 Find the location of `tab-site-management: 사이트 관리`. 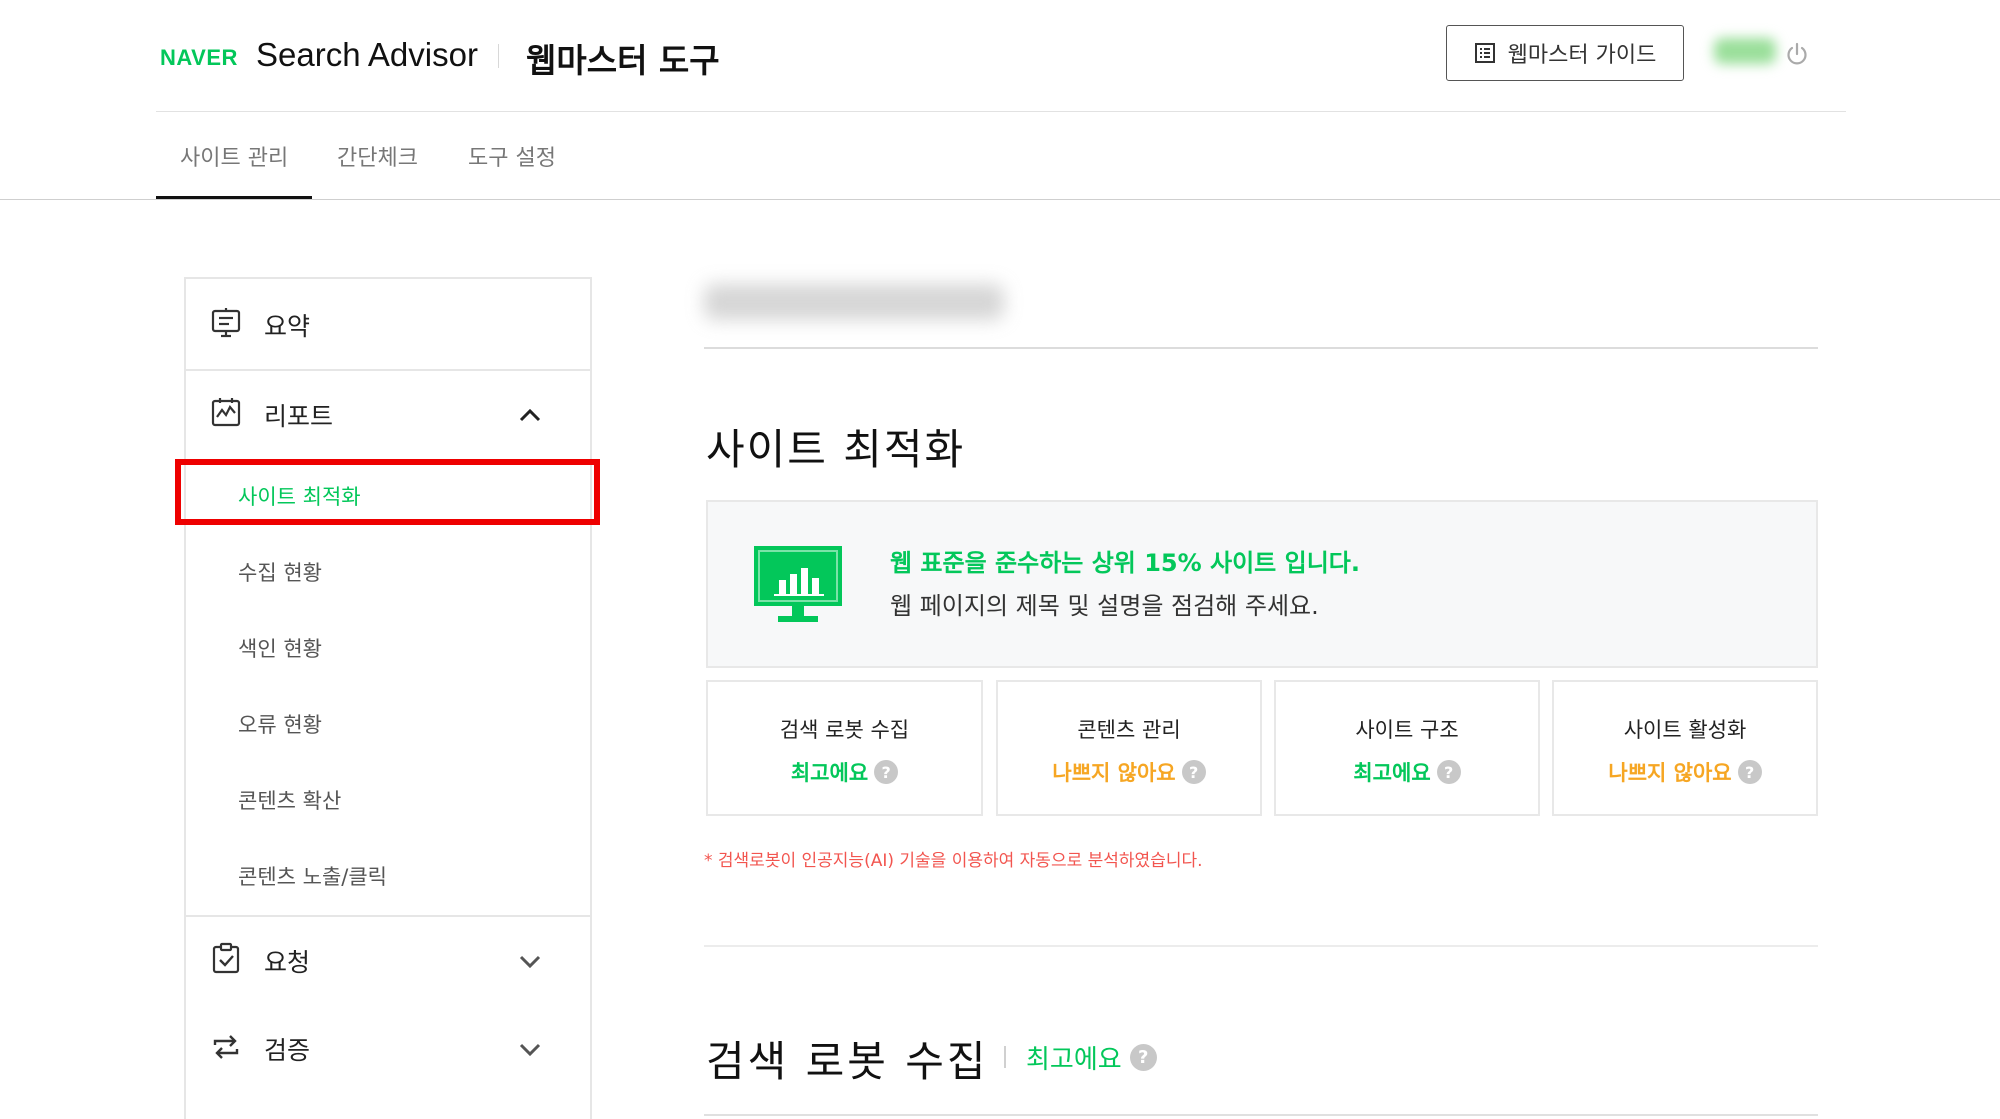

tab-site-management: 사이트 관리 is located at coordinates (234, 156).